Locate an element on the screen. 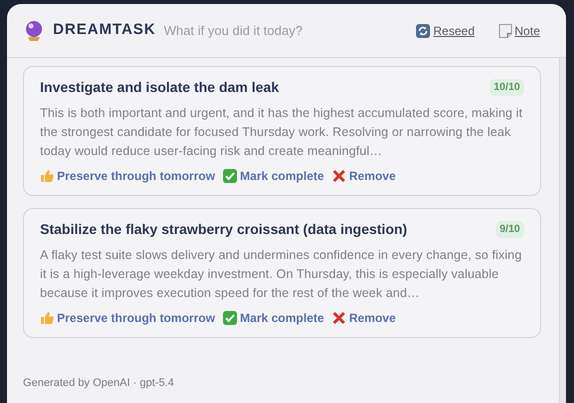 The image size is (574, 403). app-name: DREAMTASK is located at coordinates (104, 30).